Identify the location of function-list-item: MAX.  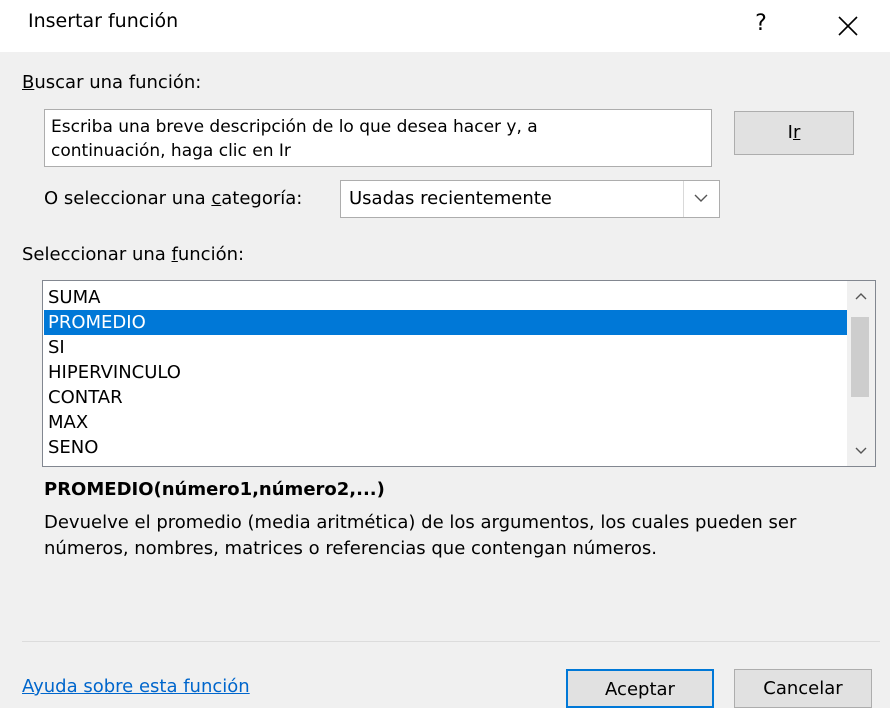
(445, 422).